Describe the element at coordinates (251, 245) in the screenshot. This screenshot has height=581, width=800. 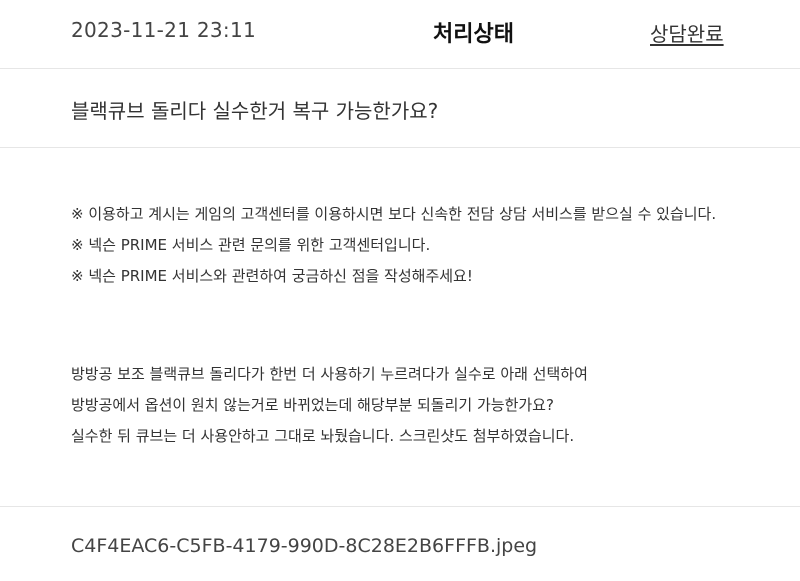
I see `notice-line: ※ 넥슨 PRIME 서비스 관련 문의를 위한 고객센터입니다.` at that location.